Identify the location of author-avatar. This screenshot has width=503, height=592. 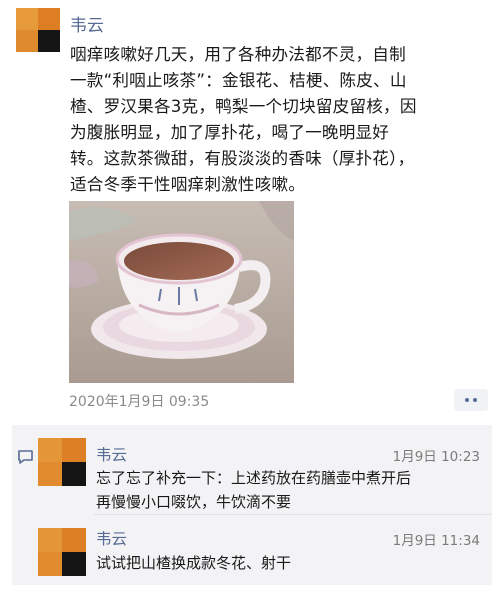
(38, 30).